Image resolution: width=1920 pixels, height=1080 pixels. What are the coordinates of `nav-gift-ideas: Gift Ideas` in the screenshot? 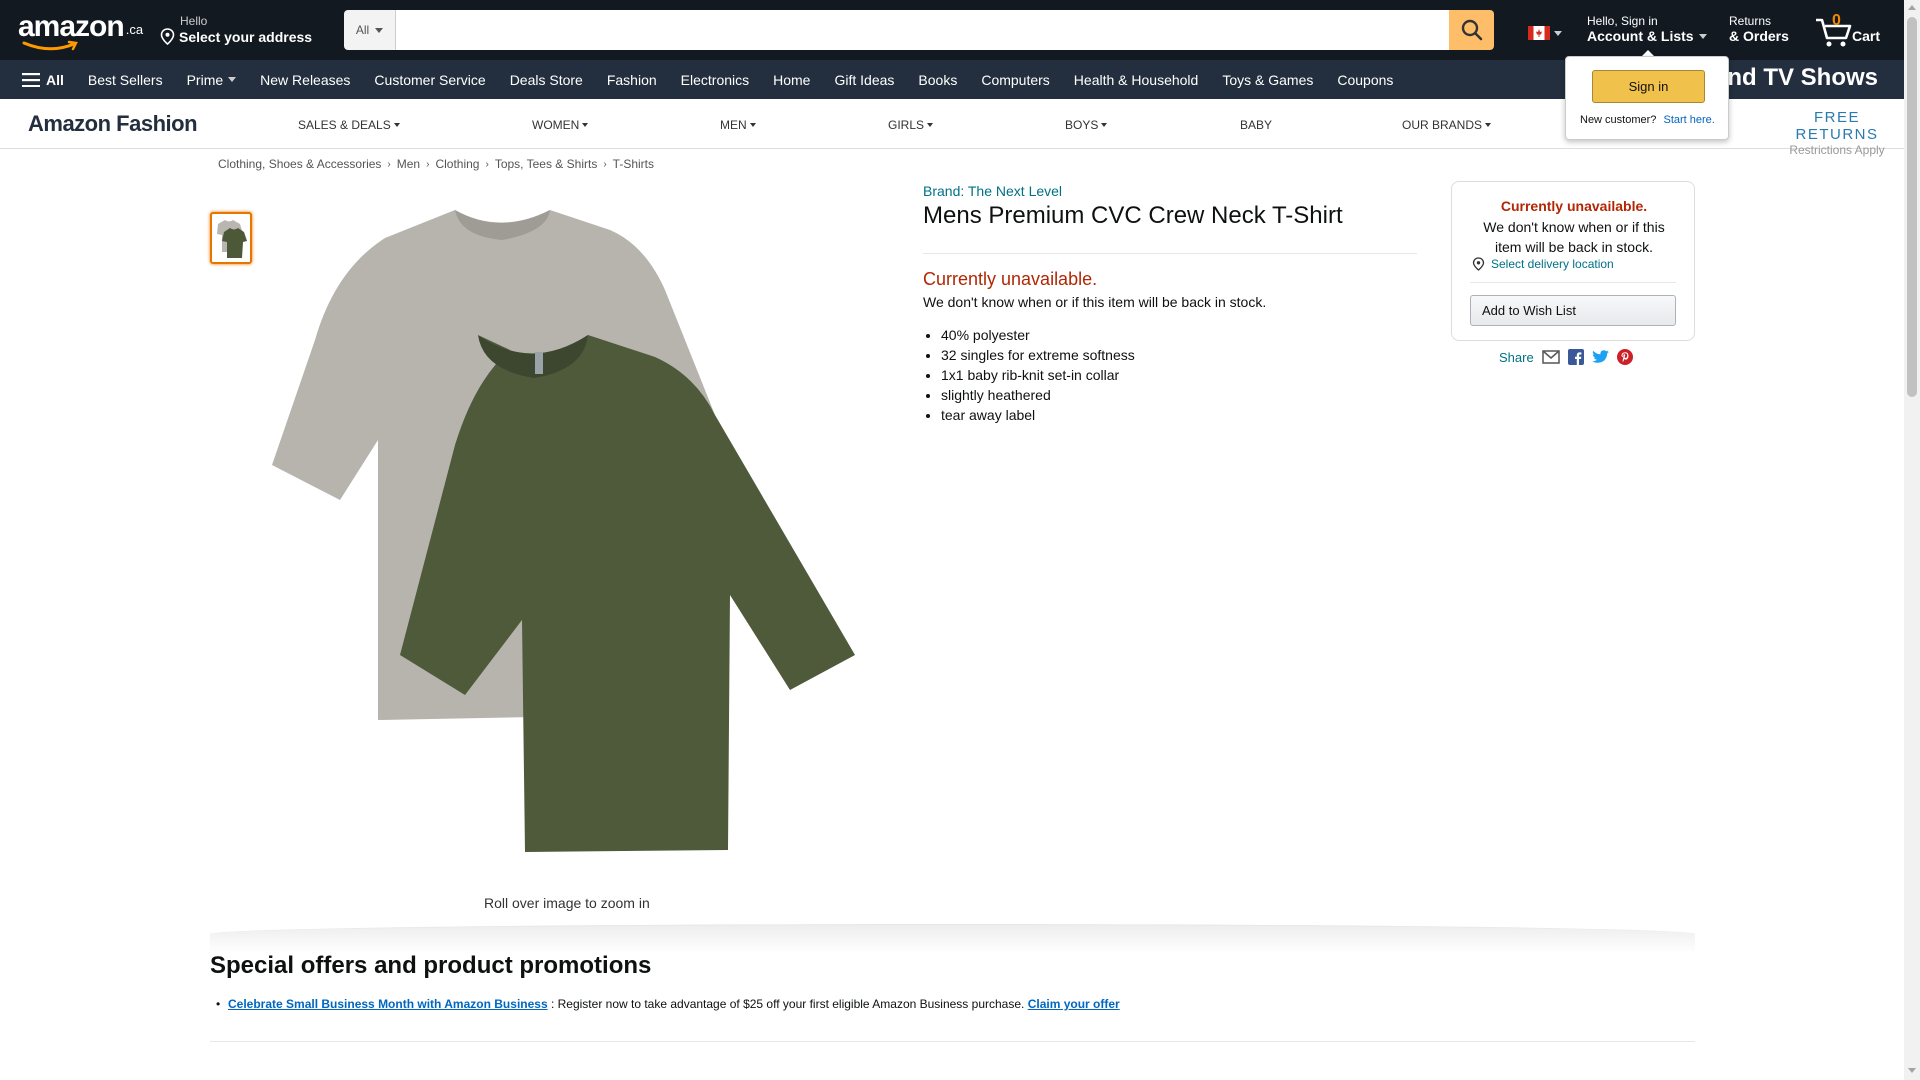 It's located at (864, 80).